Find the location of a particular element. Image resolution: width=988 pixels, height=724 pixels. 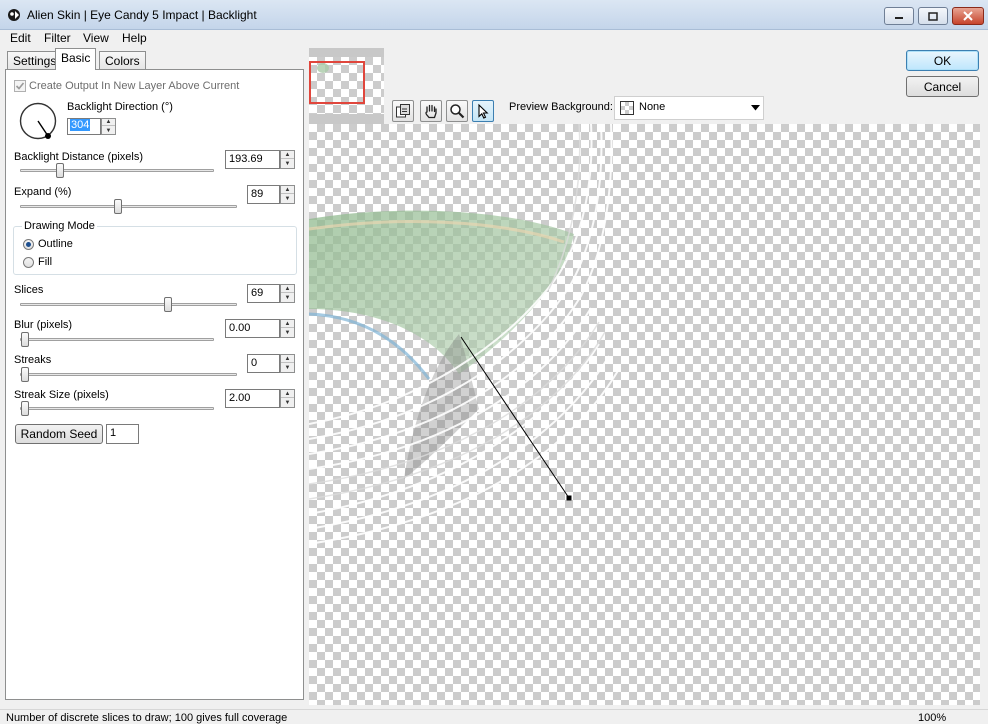

preview-thumbnail is located at coordinates (346, 86).